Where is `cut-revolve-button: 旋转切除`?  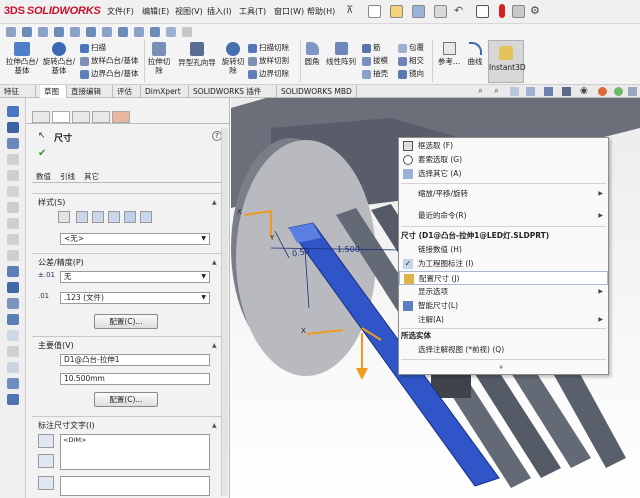
cut-revolve-button: 旋转切除 is located at coordinates (233, 63).